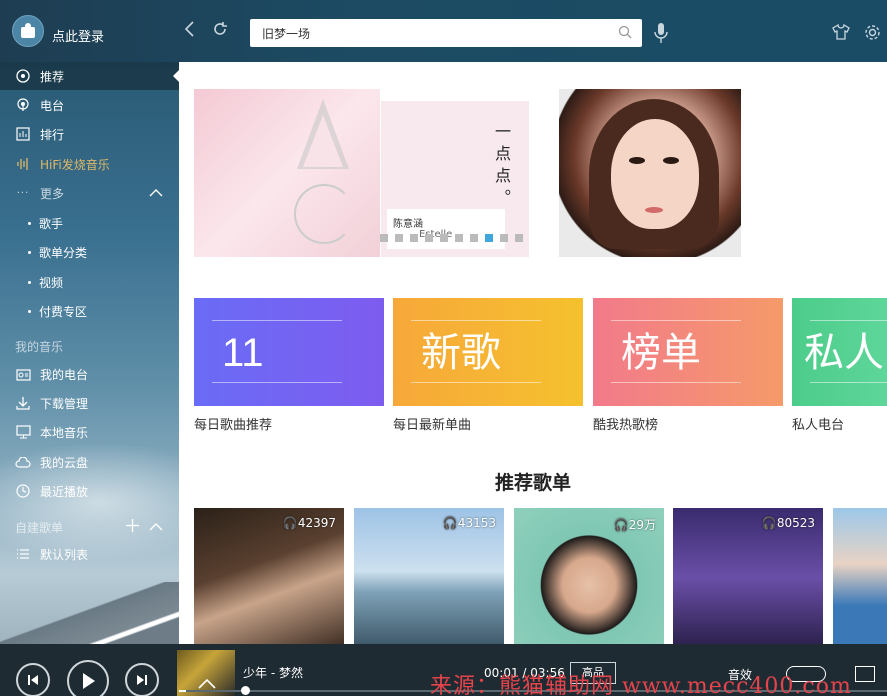 The width and height of the screenshot is (887, 696). Describe the element at coordinates (75, 164) in the screenshot. I see `sidebar-item-label: HiFi发烧音乐` at that location.